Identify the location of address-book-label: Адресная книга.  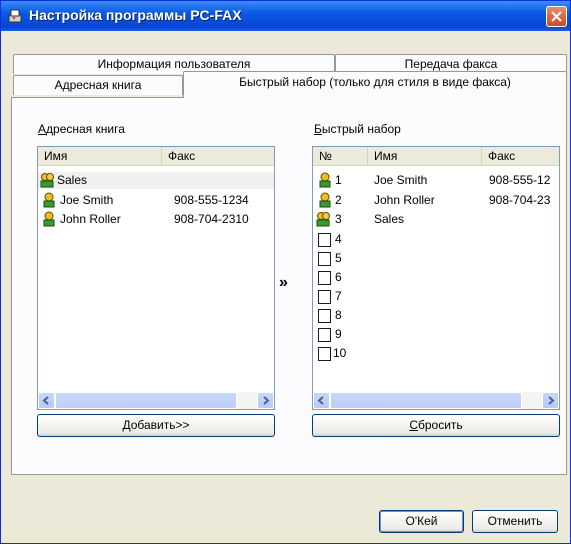
(81, 129).